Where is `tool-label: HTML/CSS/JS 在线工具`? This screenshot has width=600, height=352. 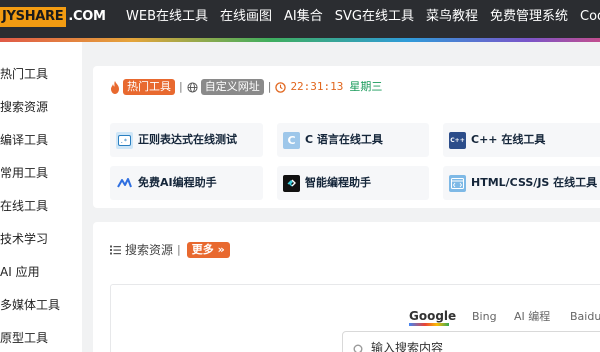 tool-label: HTML/CSS/JS 在线工具 is located at coordinates (534, 182).